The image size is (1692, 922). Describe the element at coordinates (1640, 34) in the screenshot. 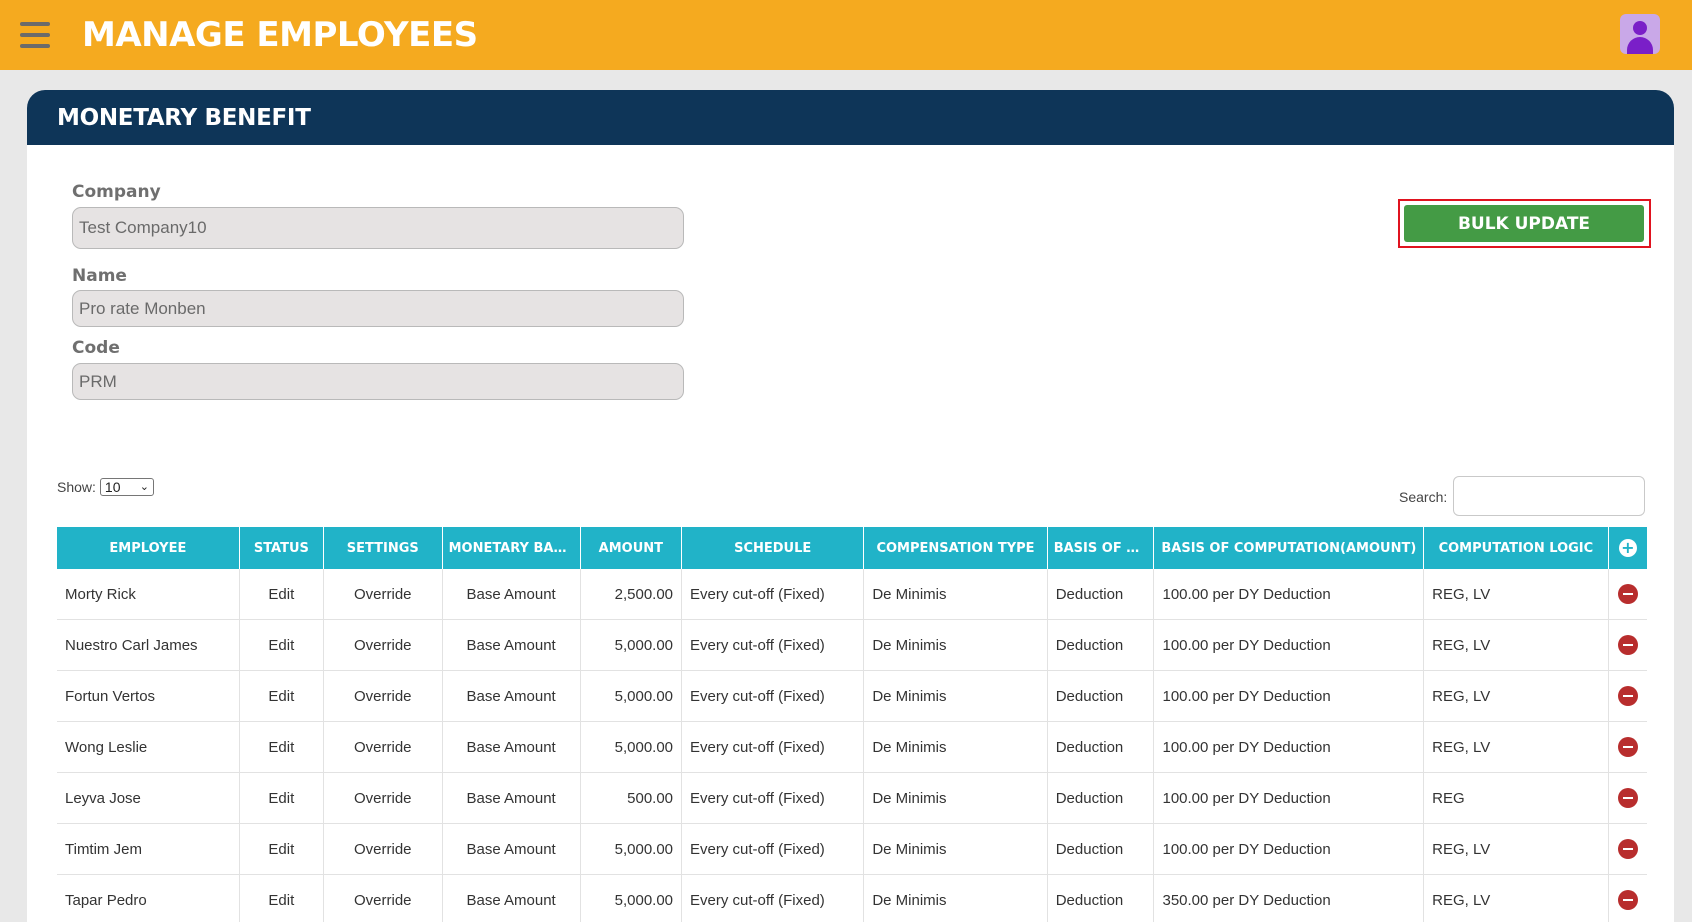

I see `user-avatar-icon` at that location.